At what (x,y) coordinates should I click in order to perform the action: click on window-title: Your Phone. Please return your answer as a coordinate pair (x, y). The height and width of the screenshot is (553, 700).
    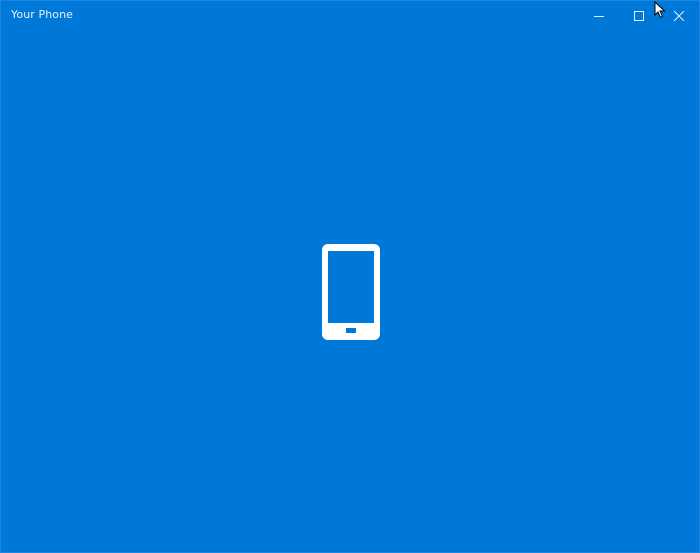
    Looking at the image, I should click on (42, 14).